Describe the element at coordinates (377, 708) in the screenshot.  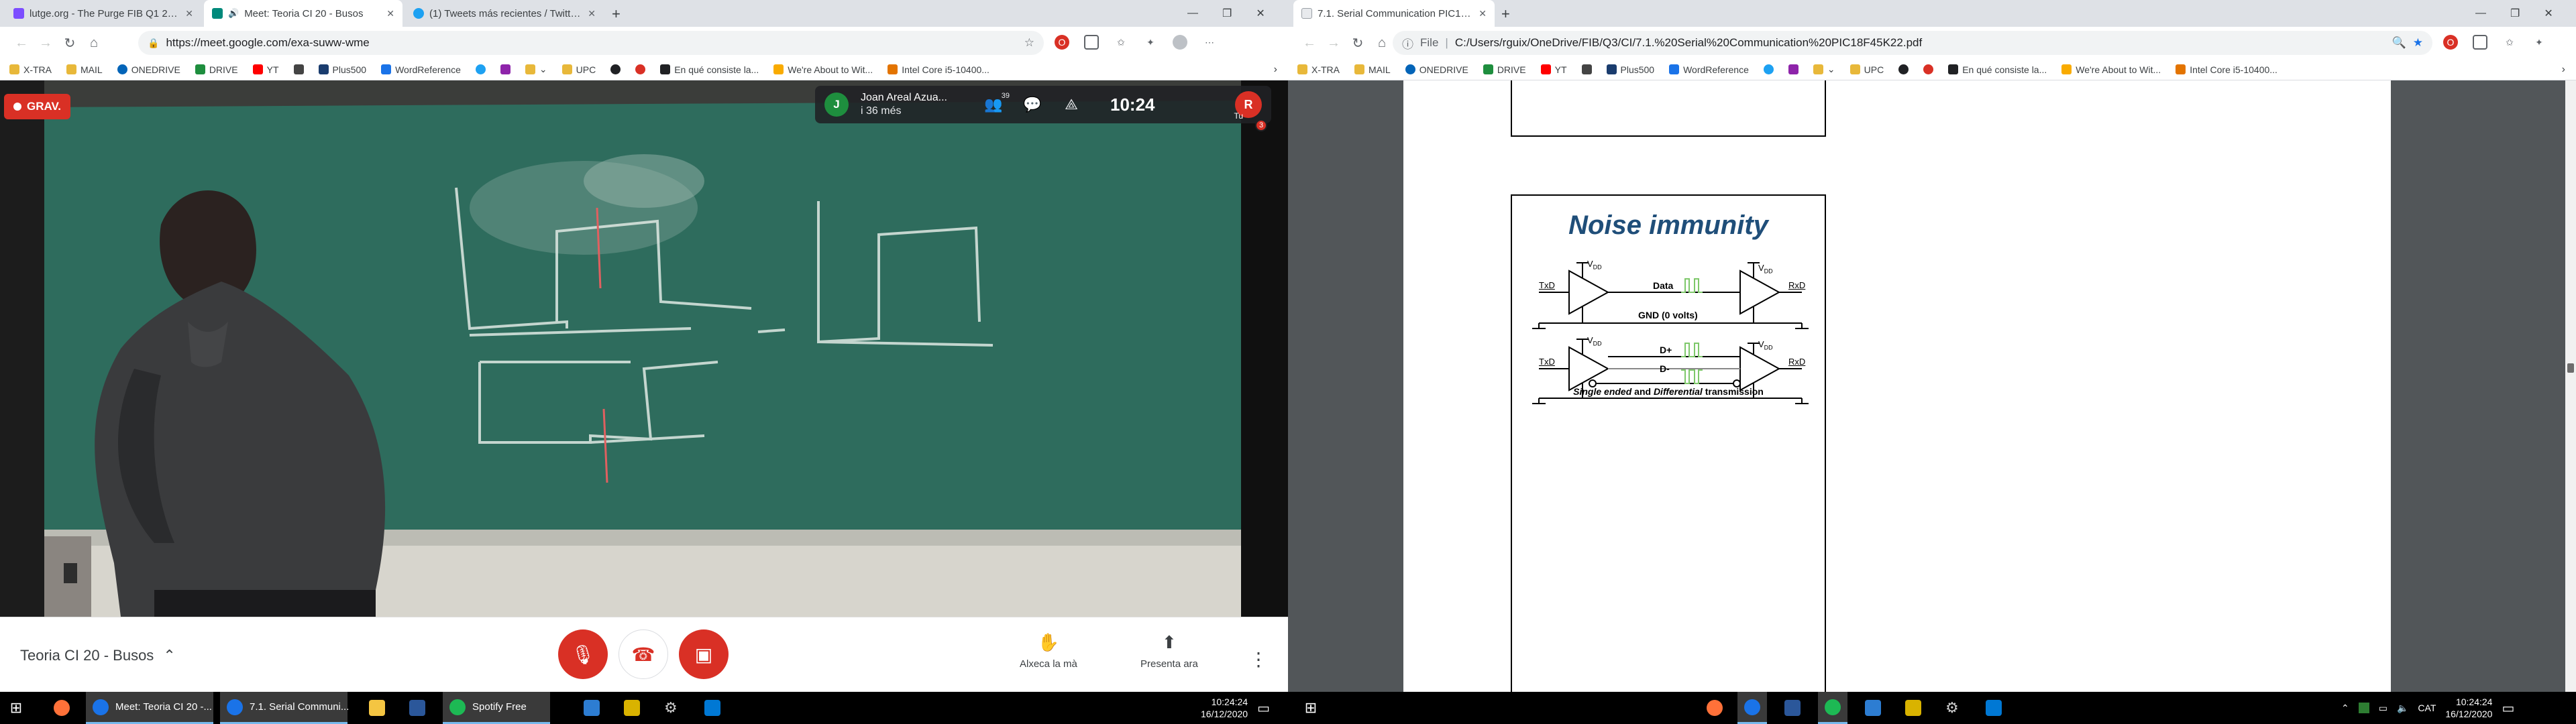
I see `taskbar-explorer` at that location.